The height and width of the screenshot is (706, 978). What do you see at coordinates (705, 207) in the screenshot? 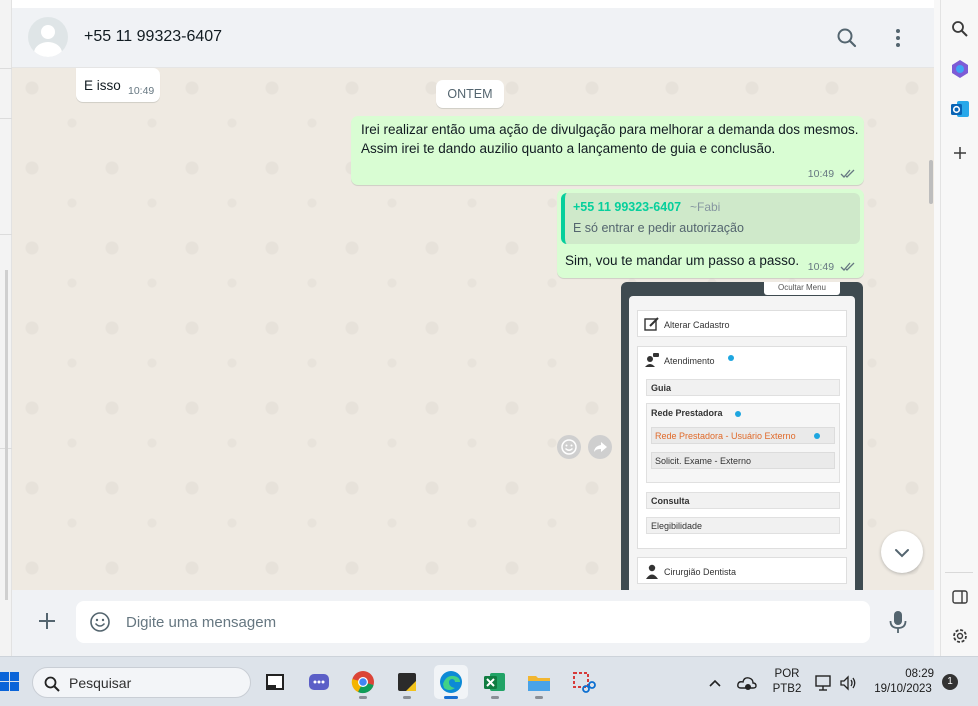
I see `quoted-alias: ~Fabi` at bounding box center [705, 207].